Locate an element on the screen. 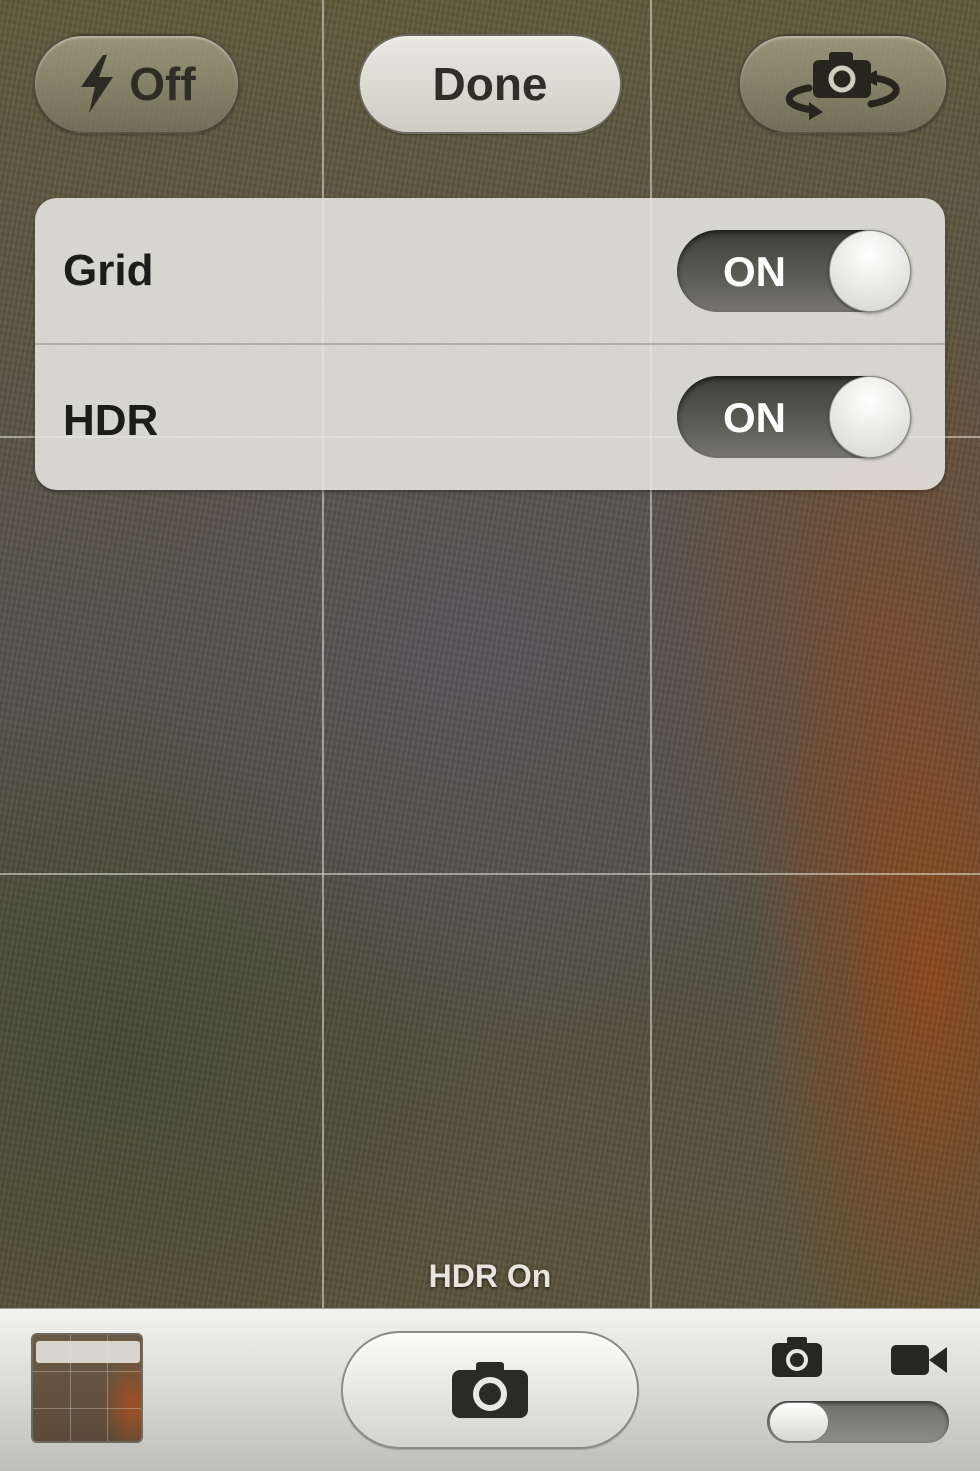 This screenshot has height=1471, width=980. shutter-button is located at coordinates (490, 1390).